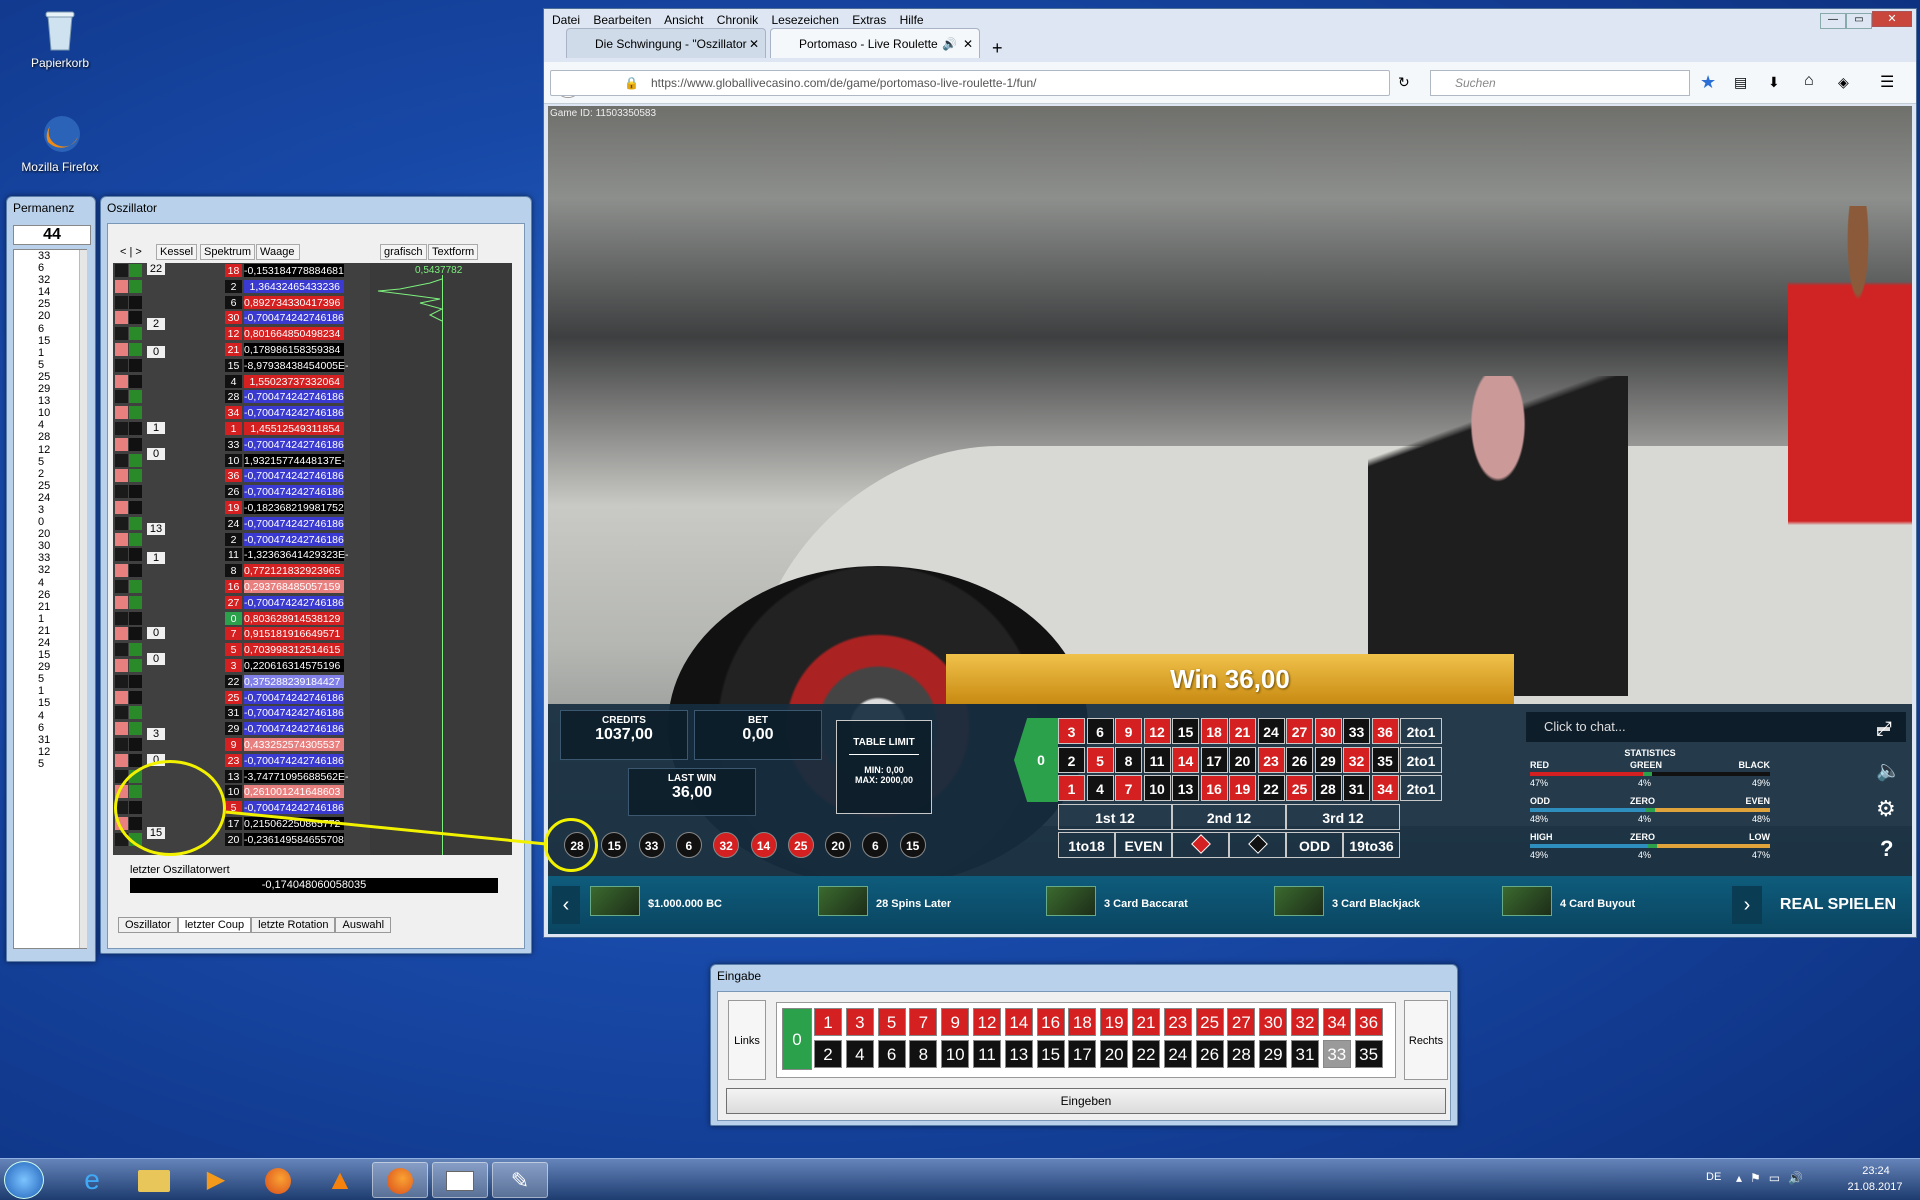 Image resolution: width=1920 pixels, height=1200 pixels. I want to click on eingabe-number: 20, so click(1114, 1054).